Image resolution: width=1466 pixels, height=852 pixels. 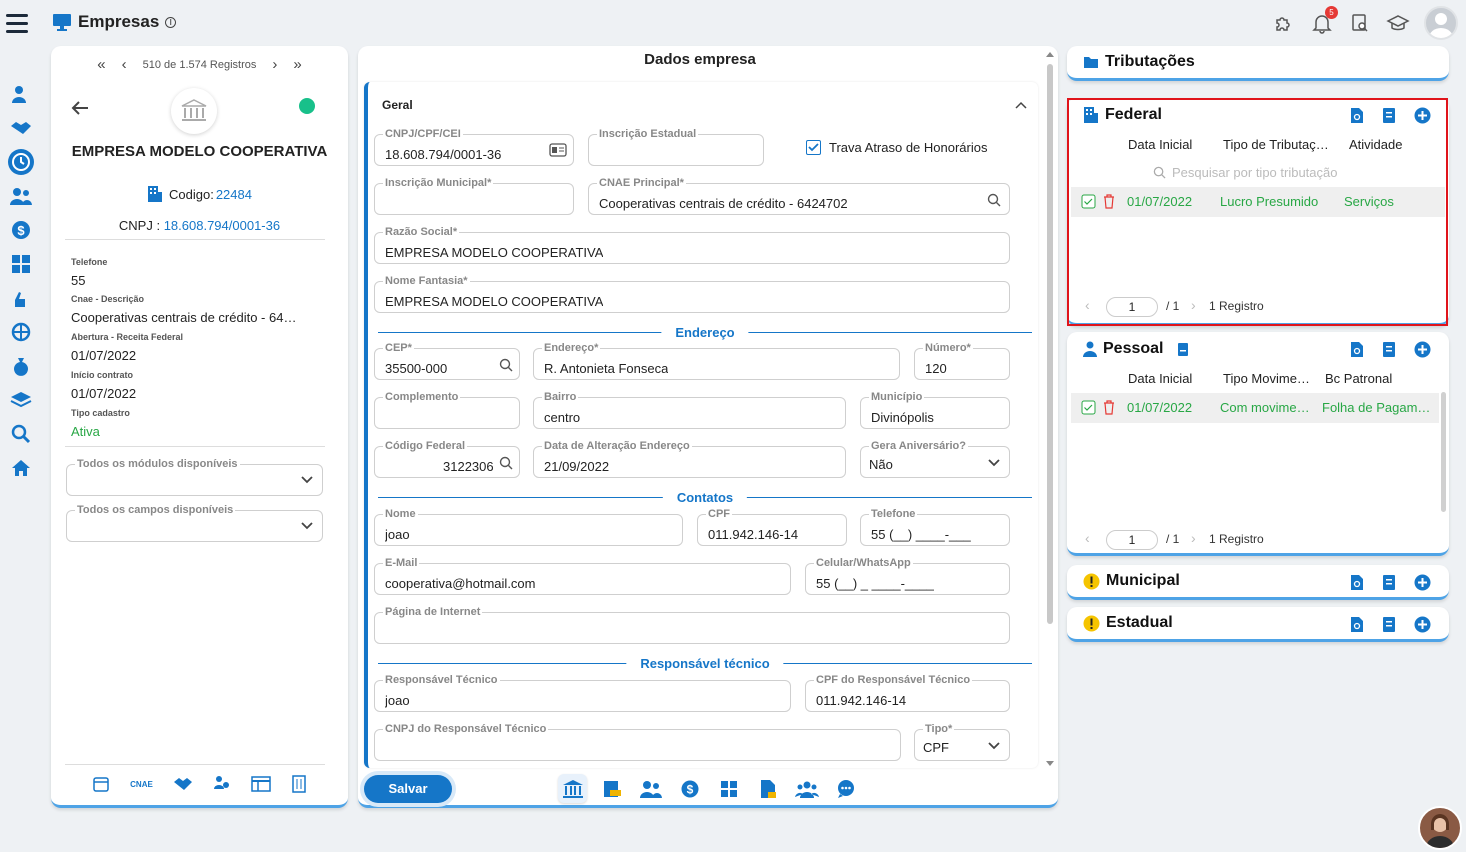 What do you see at coordinates (935, 527) in the screenshot?
I see `telefone-field: Telefone 55 (__) ____-___` at bounding box center [935, 527].